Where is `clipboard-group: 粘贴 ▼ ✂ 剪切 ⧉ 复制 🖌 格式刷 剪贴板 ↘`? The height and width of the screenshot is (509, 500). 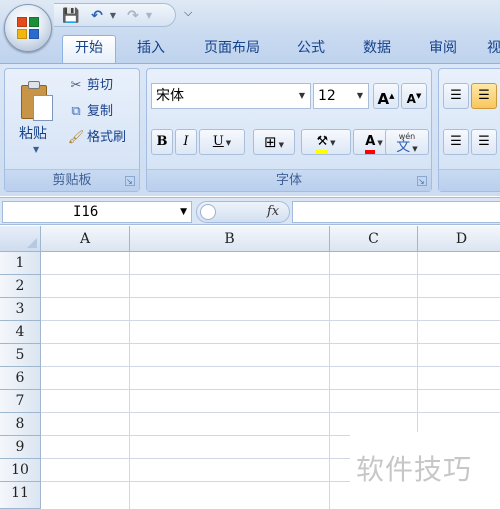 clipboard-group: 粘贴 ▼ ✂ 剪切 ⧉ 复制 🖌 格式刷 剪贴板 ↘ is located at coordinates (72, 130).